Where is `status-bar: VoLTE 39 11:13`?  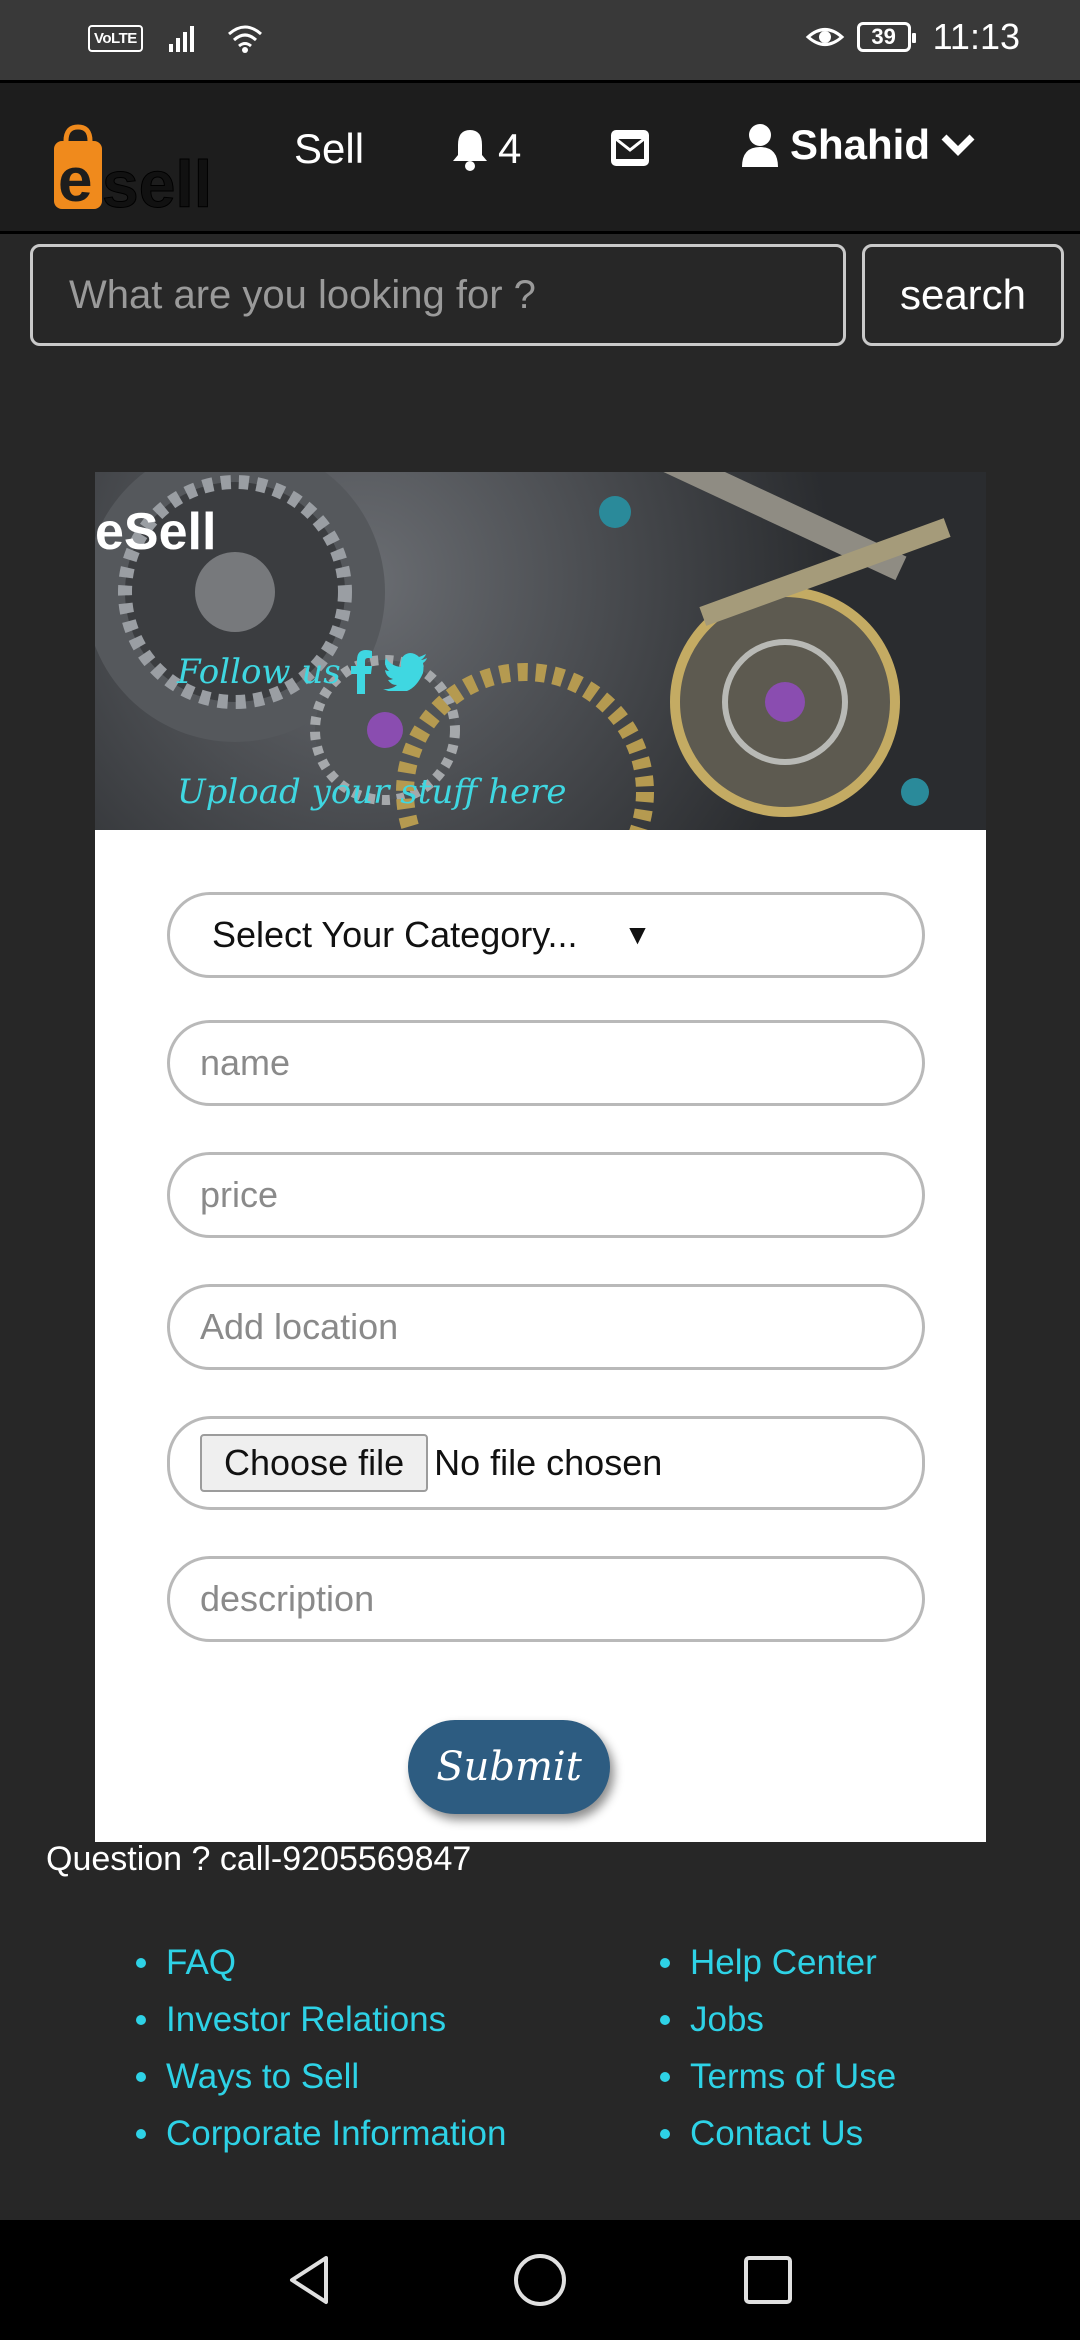
status-bar: VoLTE 39 11:13 is located at coordinates (540, 40).